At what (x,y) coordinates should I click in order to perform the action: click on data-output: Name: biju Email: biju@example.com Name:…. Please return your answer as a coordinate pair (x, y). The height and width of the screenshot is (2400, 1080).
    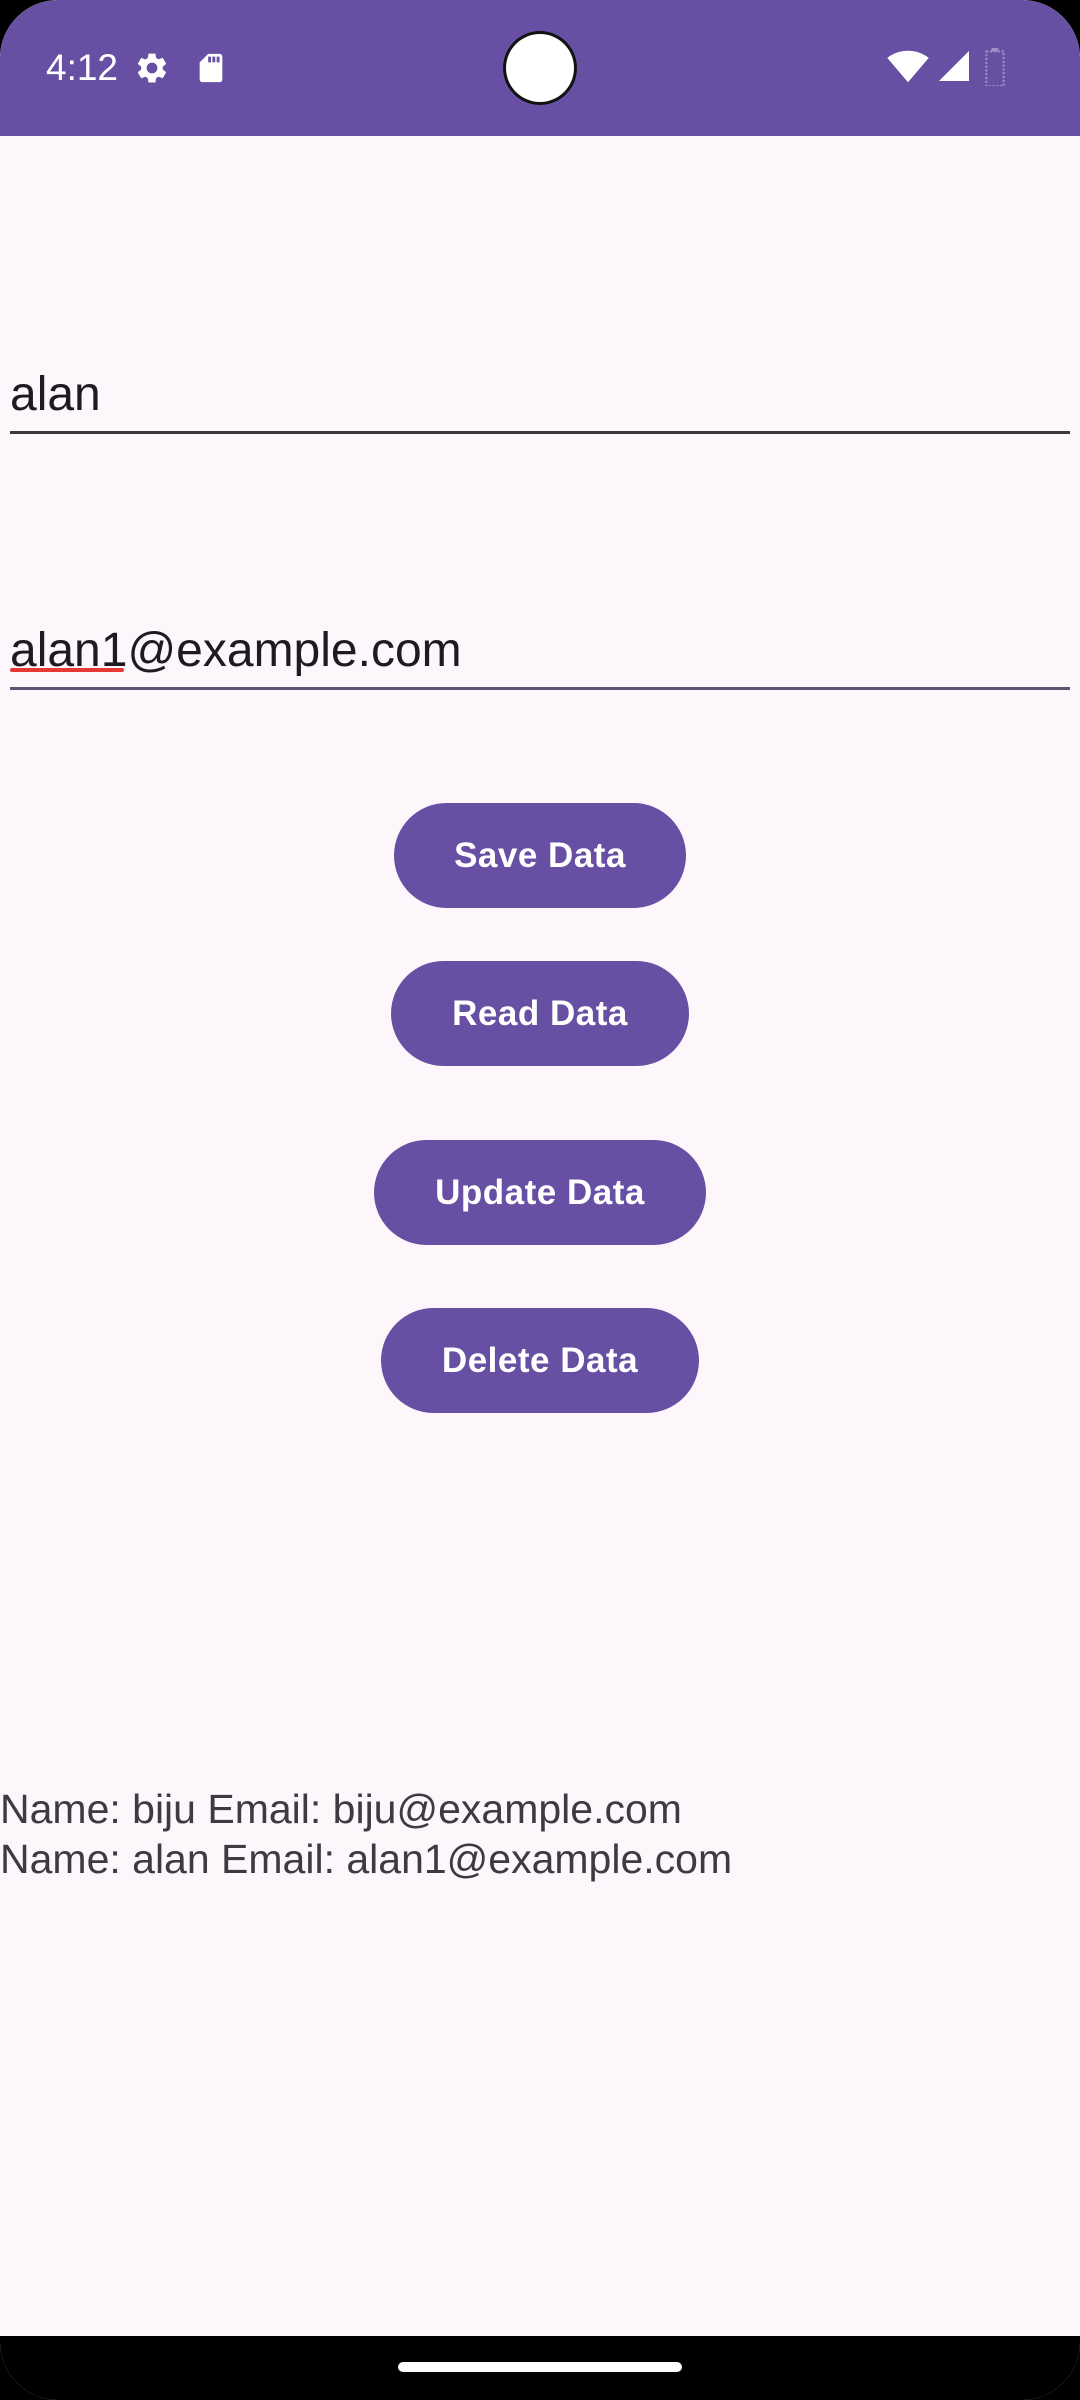
    Looking at the image, I should click on (366, 1834).